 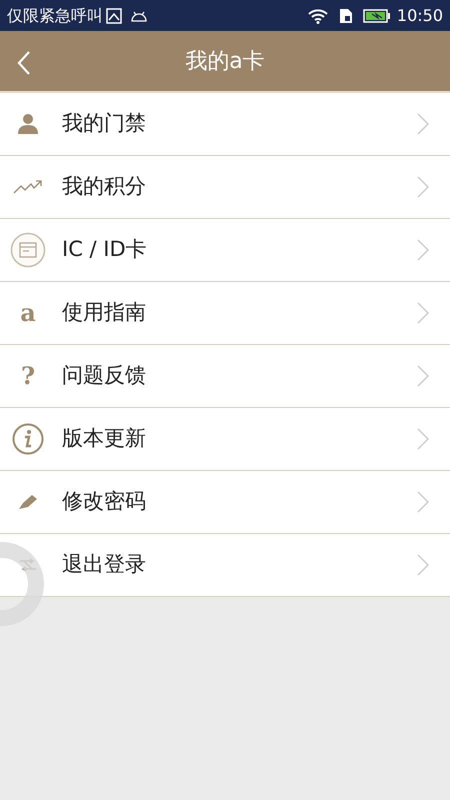 What do you see at coordinates (28, 187) in the screenshot?
I see `trend-icon` at bounding box center [28, 187].